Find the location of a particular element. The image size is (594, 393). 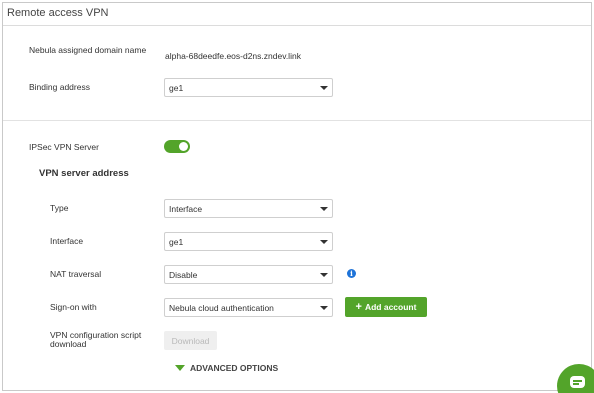

ipsec-label: IPSec VPN Server is located at coordinates (64, 147).